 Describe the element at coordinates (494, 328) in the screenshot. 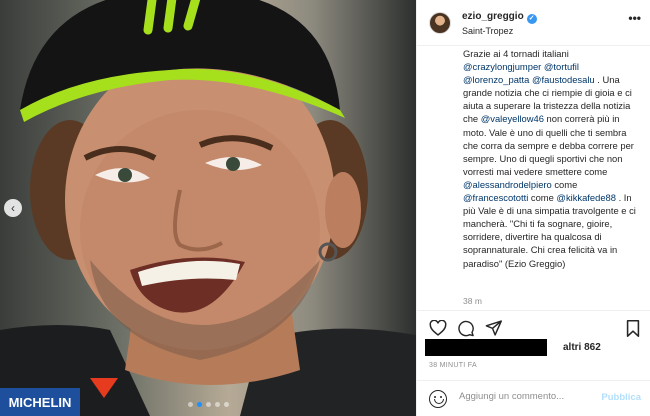

I see `paper-plane-icon` at that location.